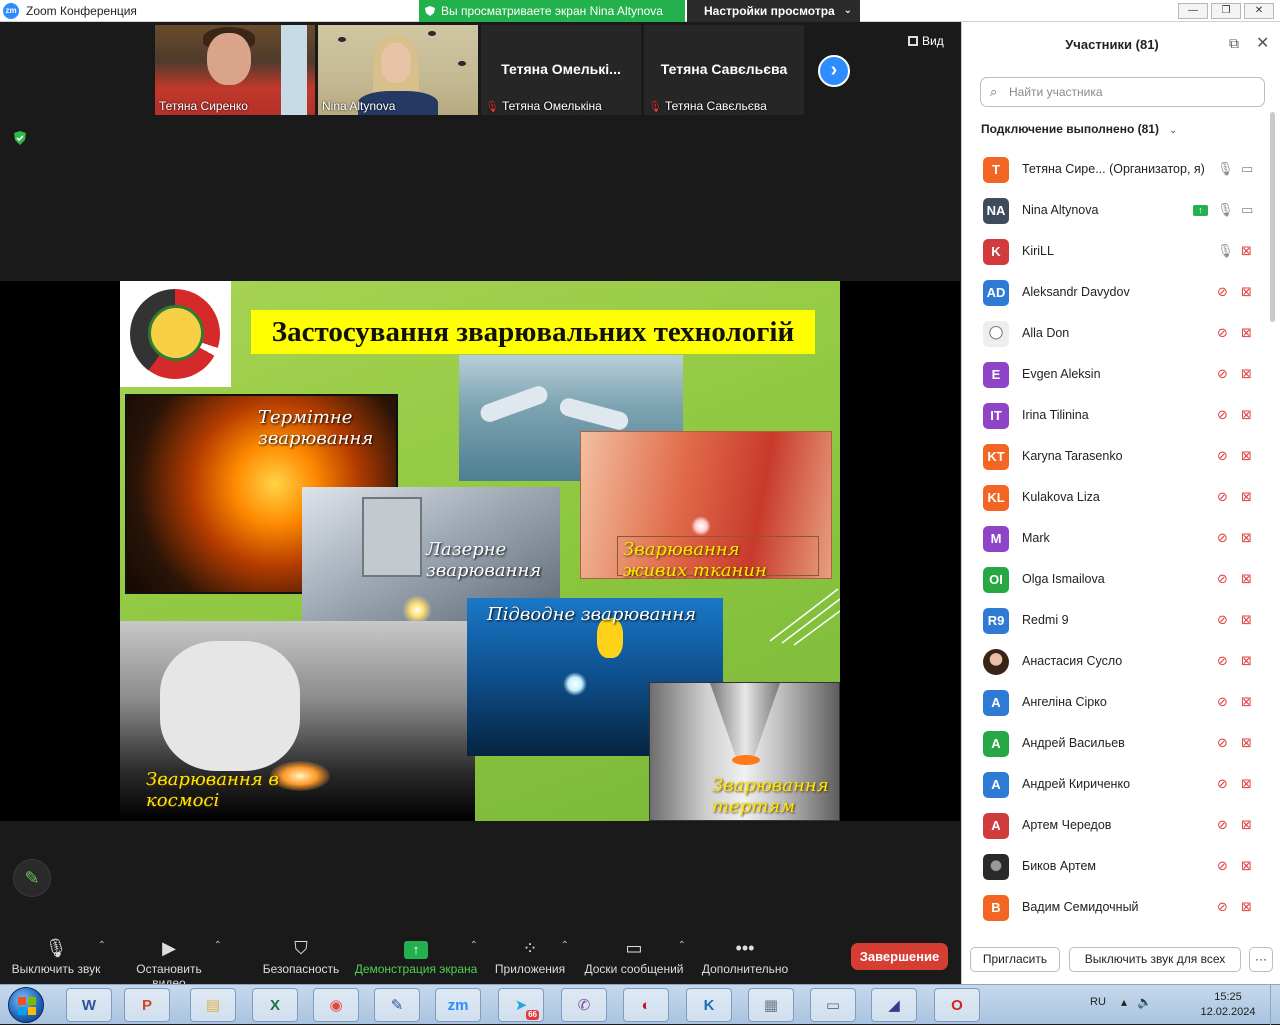  What do you see at coordinates (561, 70) in the screenshot?
I see `video-tile: Тетяна Омелькі... 🎙 Тетяна Омелькіна` at bounding box center [561, 70].